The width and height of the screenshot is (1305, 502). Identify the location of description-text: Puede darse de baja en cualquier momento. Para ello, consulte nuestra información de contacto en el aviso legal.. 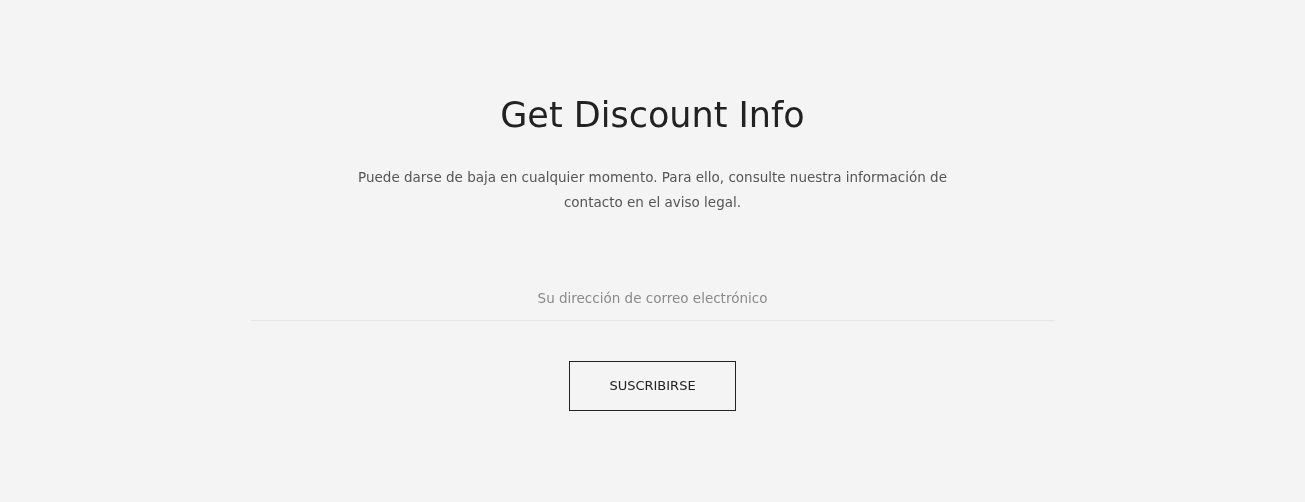
(652, 190).